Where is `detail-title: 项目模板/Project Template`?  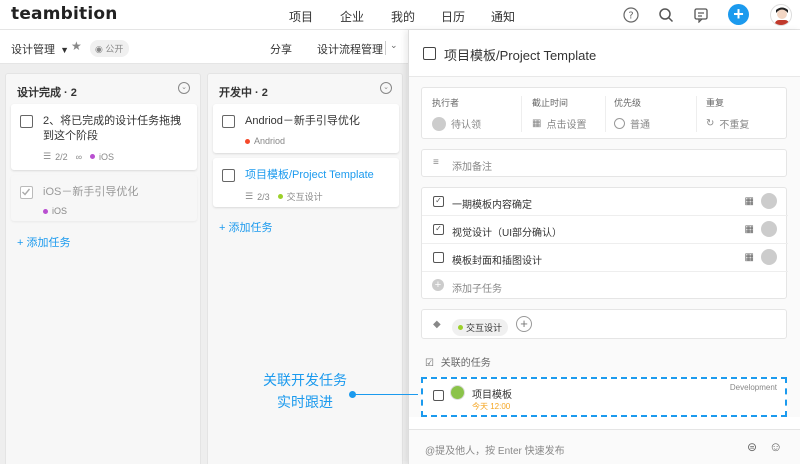 detail-title: 项目模板/Project Template is located at coordinates (520, 54).